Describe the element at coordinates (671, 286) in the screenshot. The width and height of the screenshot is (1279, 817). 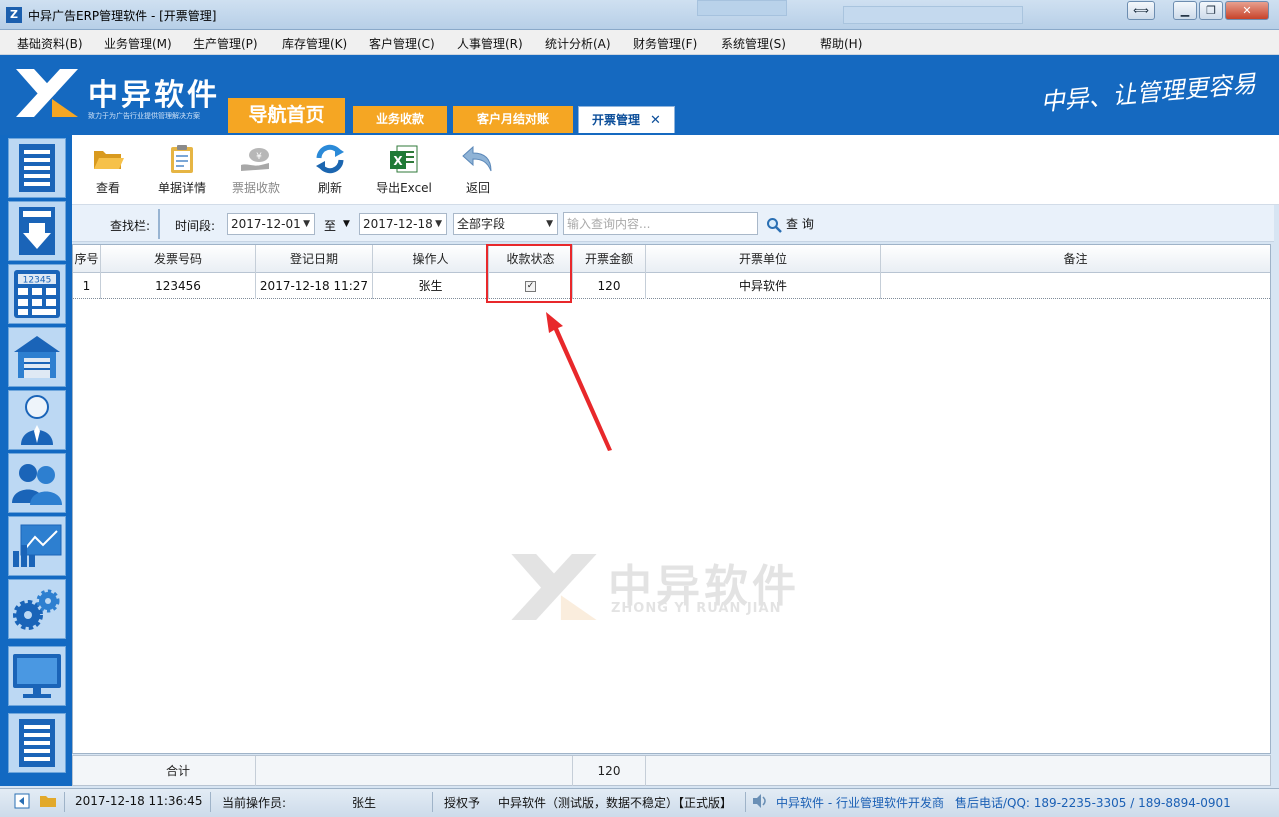
I see `table-row: 1 123456 2017-12-18 11:27 张生 ✓ 120 中异软件` at that location.